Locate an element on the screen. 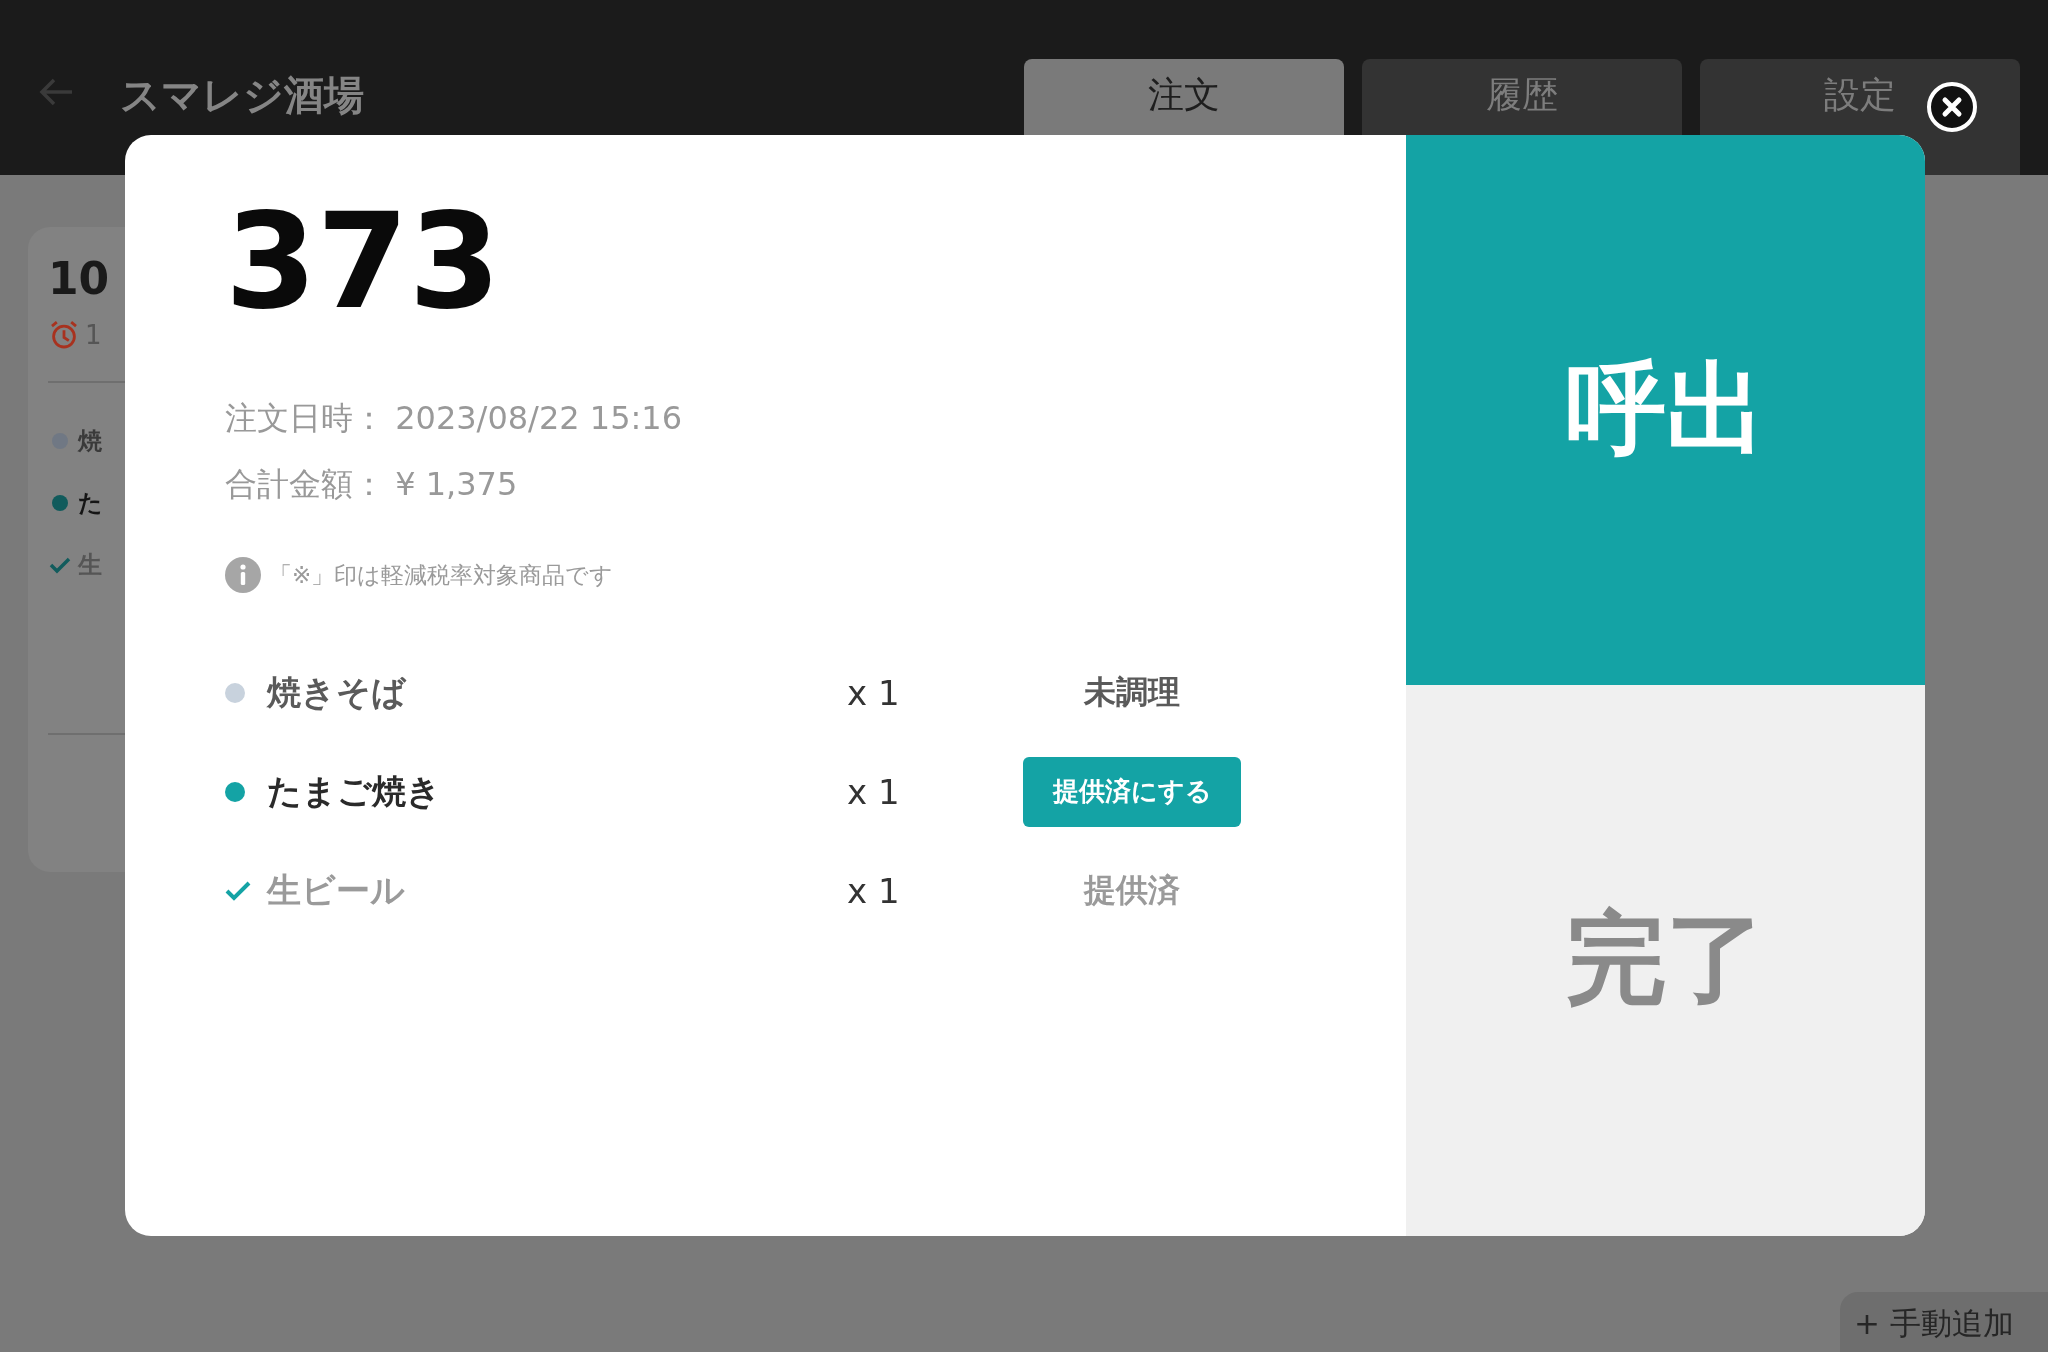 Image resolution: width=2048 pixels, height=1352 pixels. manual-add-button: + 手動追加 is located at coordinates (1944, 1322).